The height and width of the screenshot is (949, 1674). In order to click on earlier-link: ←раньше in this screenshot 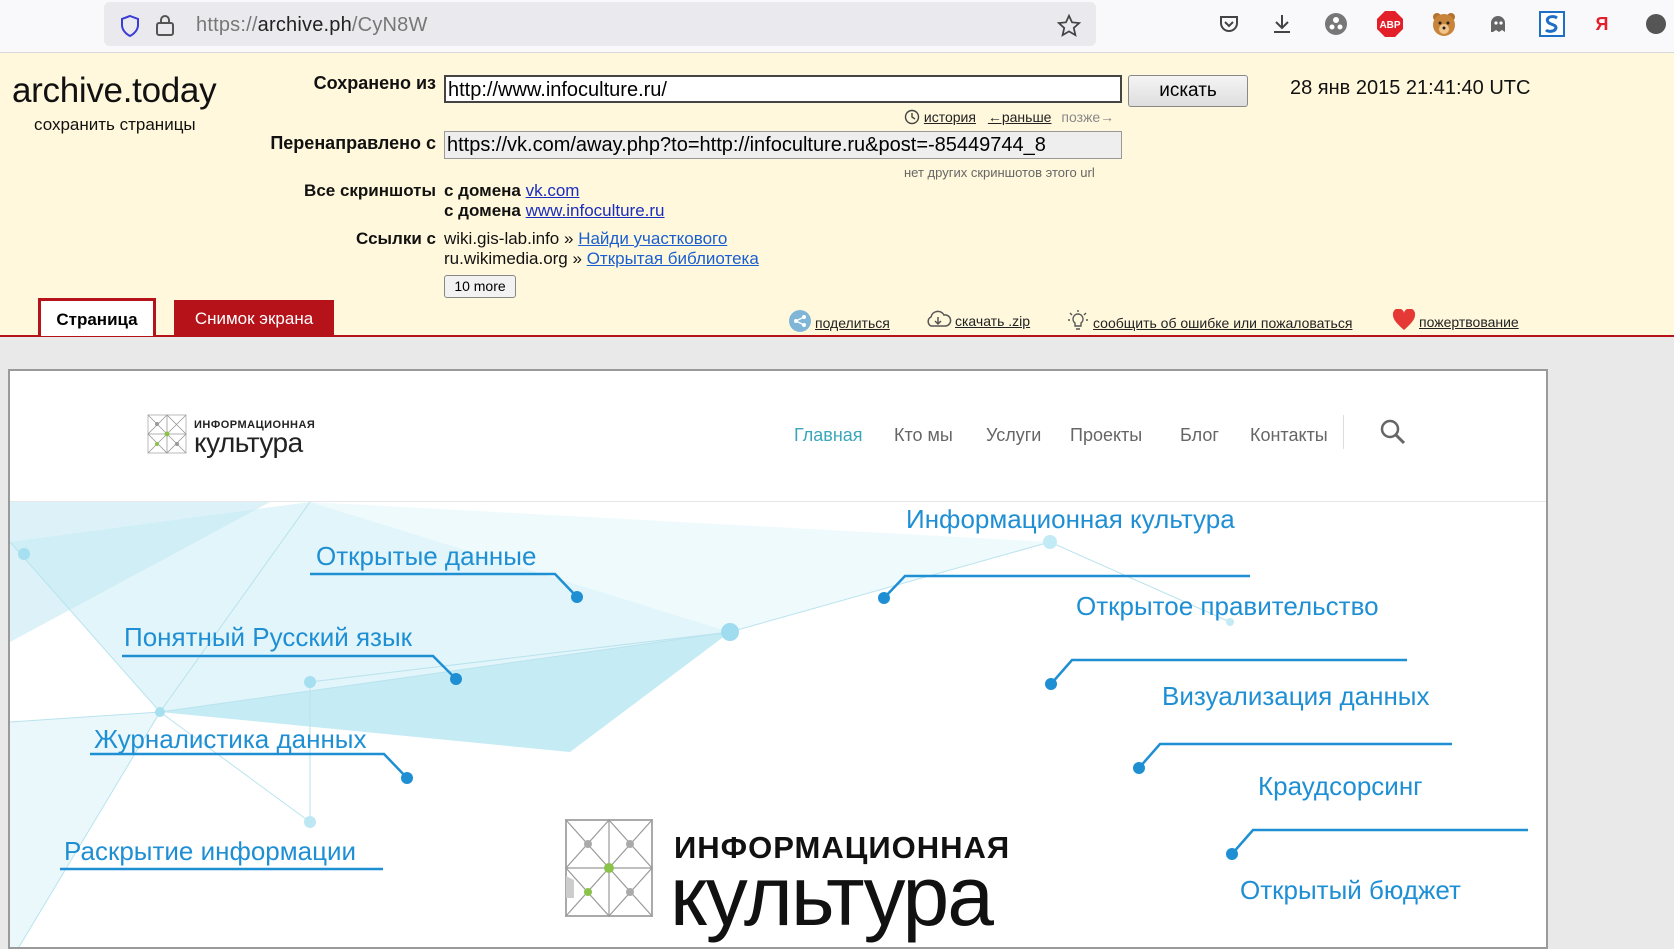, I will do `click(1020, 117)`.